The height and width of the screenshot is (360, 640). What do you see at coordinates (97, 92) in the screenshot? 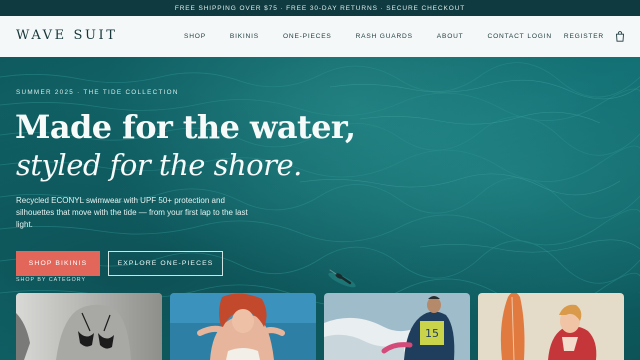
I see `hero-eyebrow: SUMMER 2025 · THE TIDE COLLECTION` at bounding box center [97, 92].